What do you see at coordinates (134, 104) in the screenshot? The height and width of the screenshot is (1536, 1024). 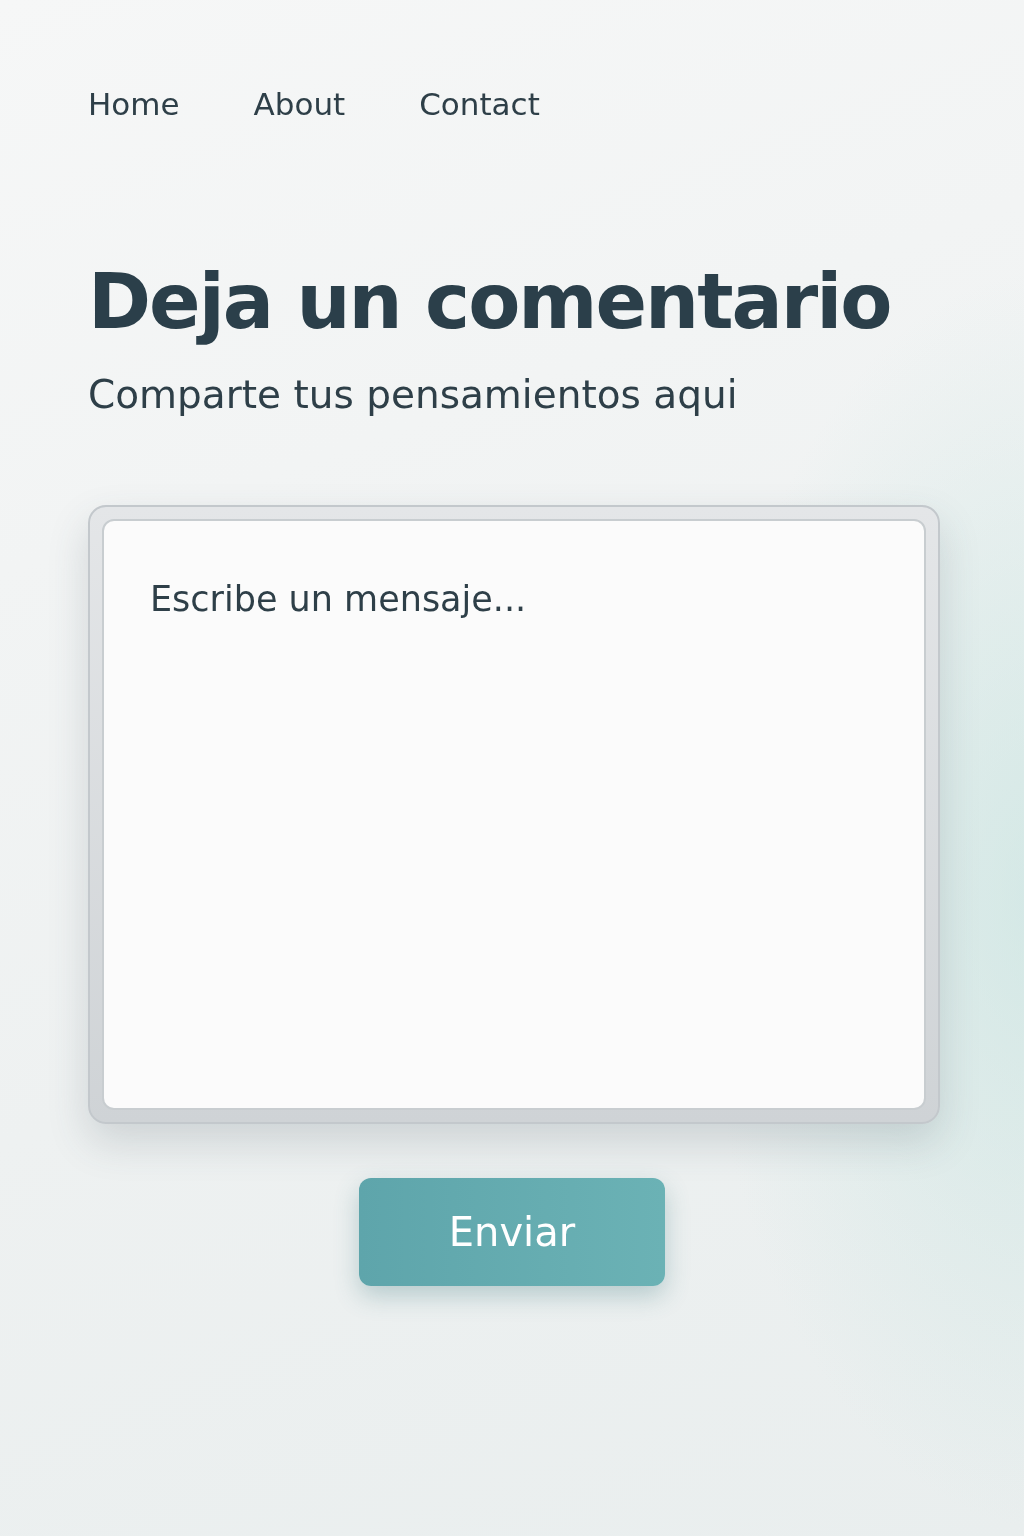 I see `nav-link: Home` at bounding box center [134, 104].